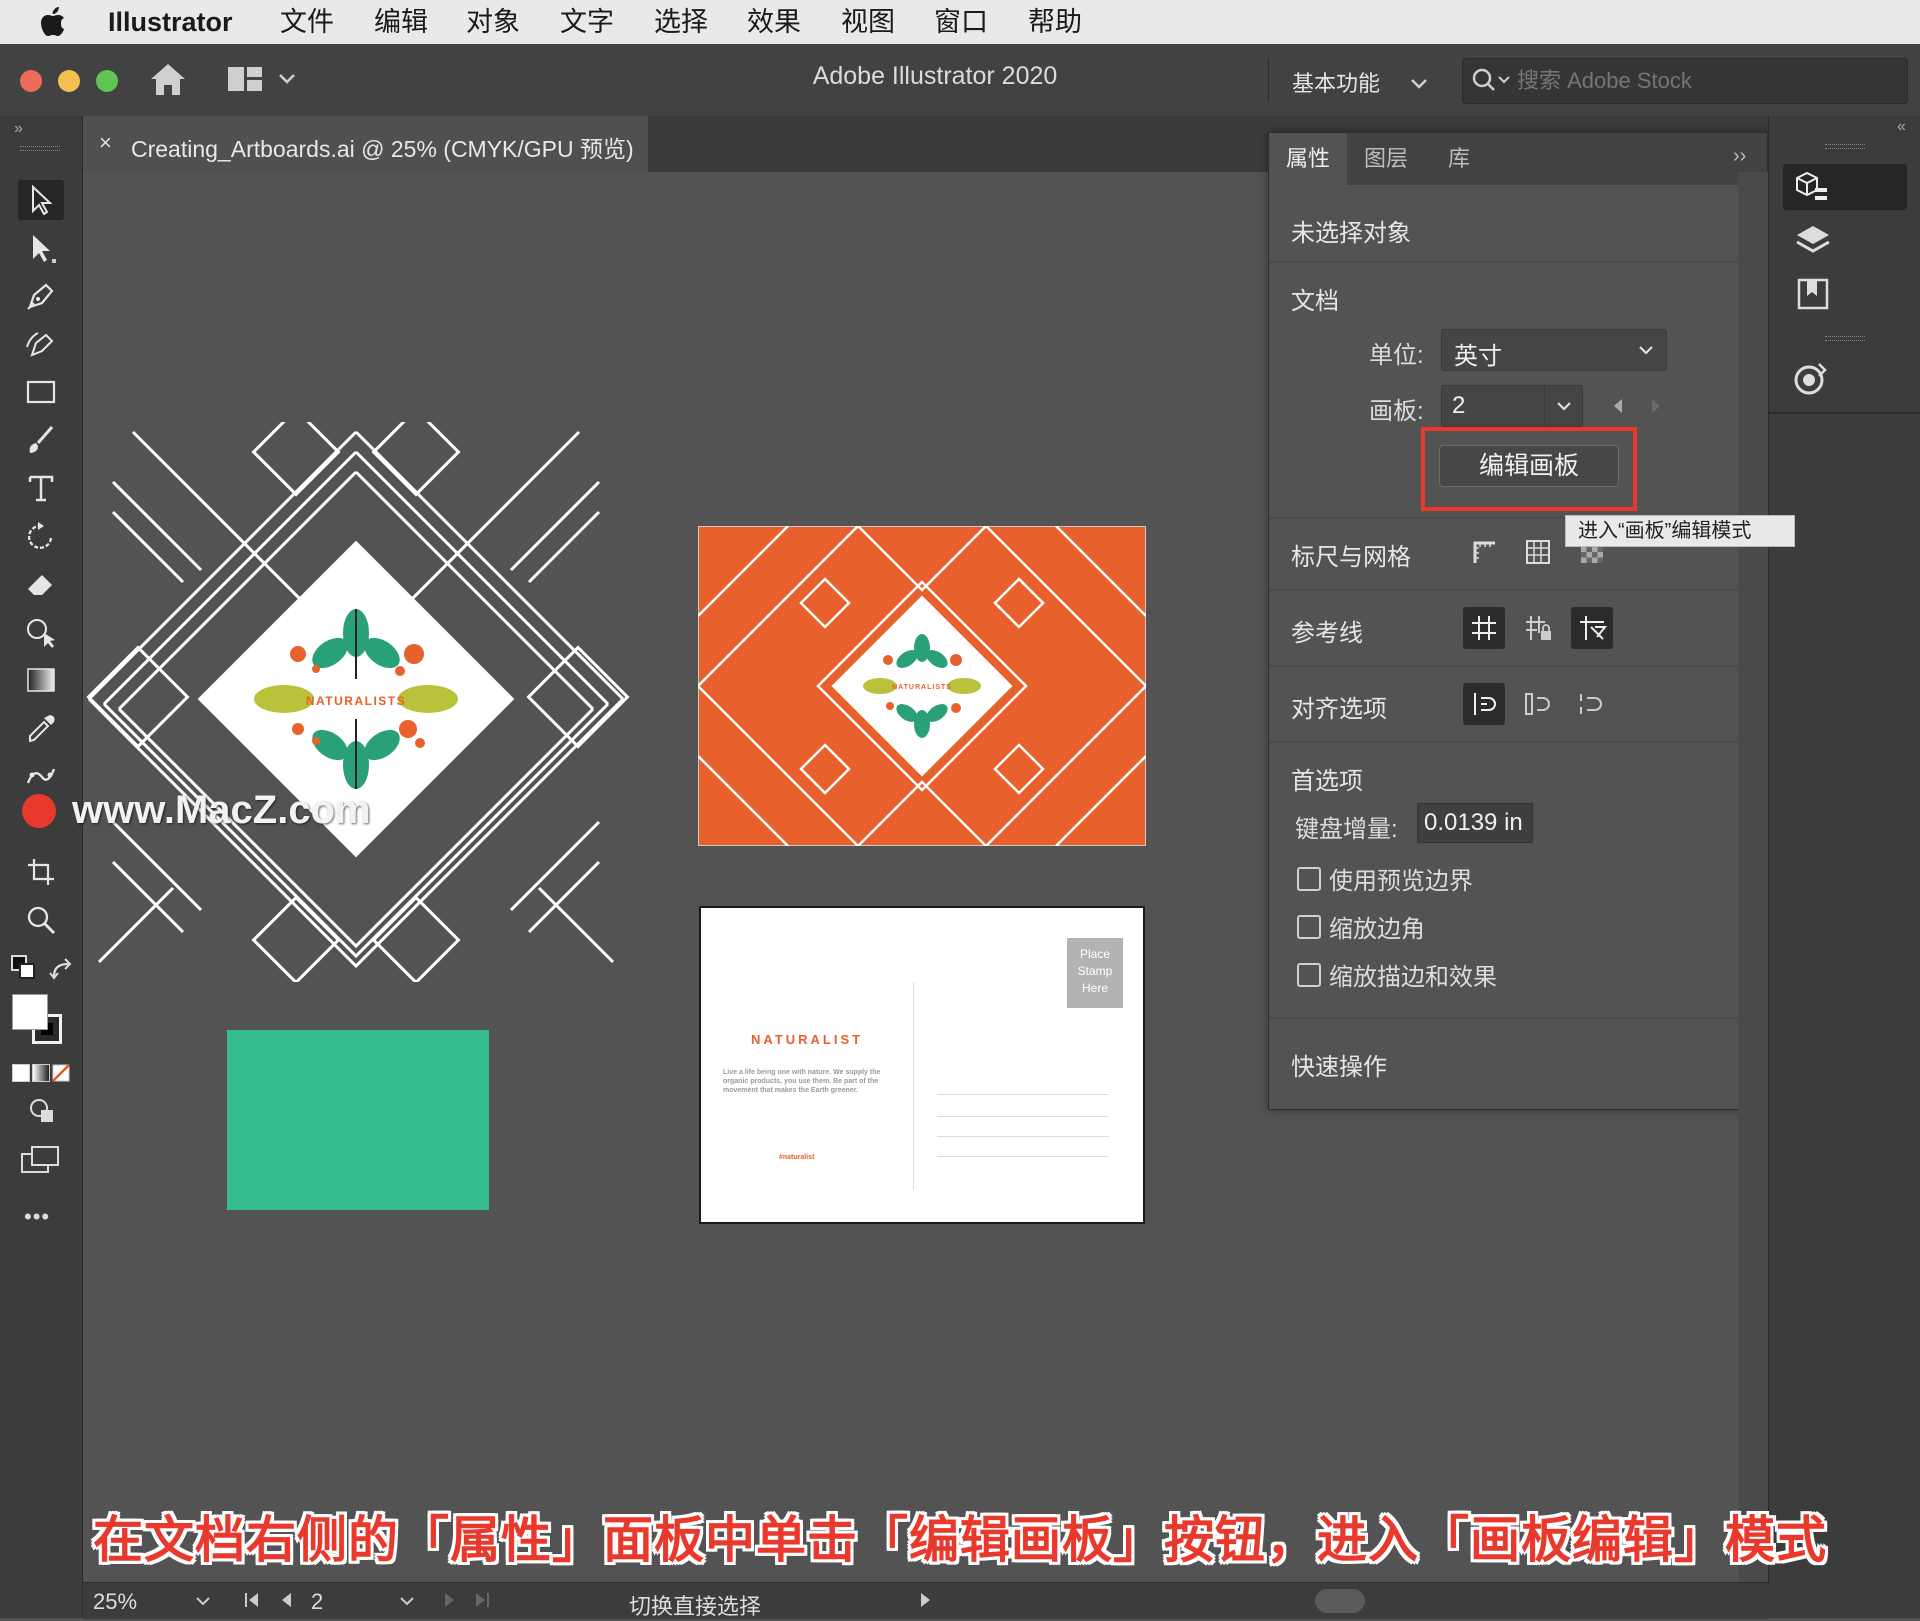 This screenshot has width=1920, height=1621. What do you see at coordinates (1845, 187) in the screenshot?
I see `properties-dock-button` at bounding box center [1845, 187].